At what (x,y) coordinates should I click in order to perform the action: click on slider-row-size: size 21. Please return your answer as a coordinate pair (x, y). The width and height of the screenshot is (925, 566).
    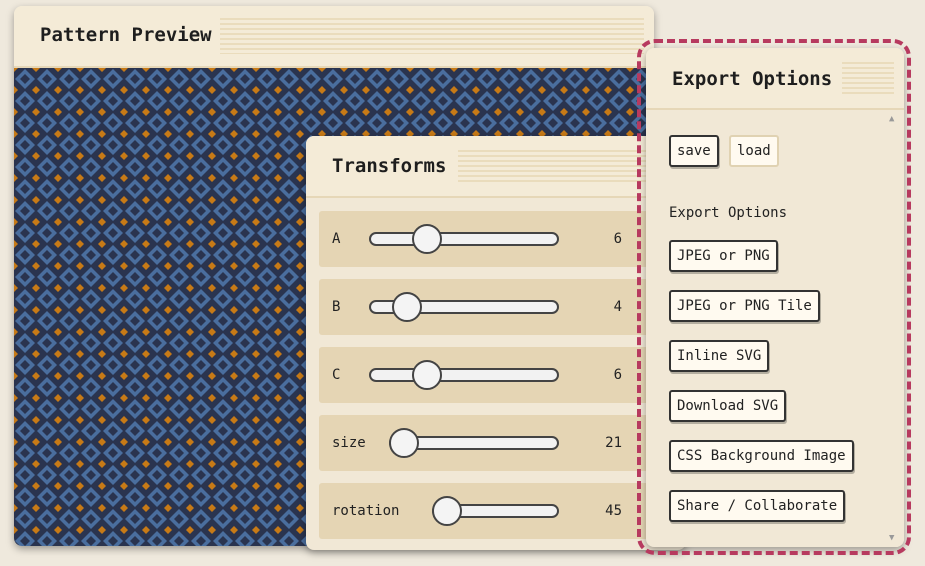
    Looking at the image, I should click on (499, 443).